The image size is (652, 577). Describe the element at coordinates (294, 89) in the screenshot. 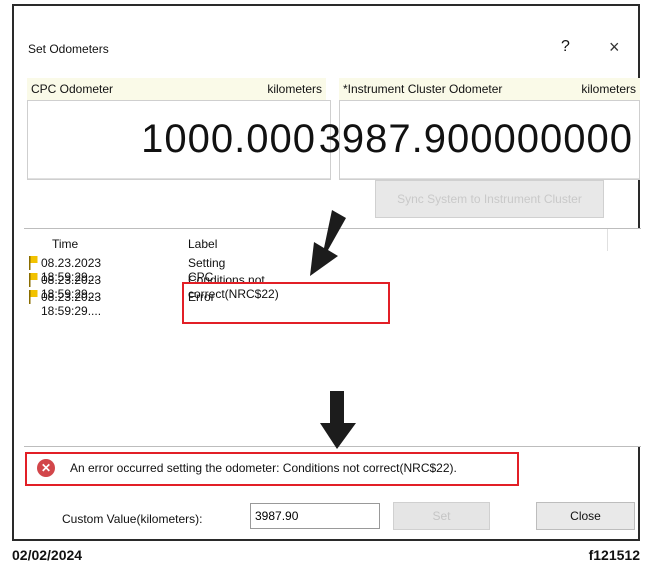

I see `cpc-odometer-unit: kilometers` at that location.